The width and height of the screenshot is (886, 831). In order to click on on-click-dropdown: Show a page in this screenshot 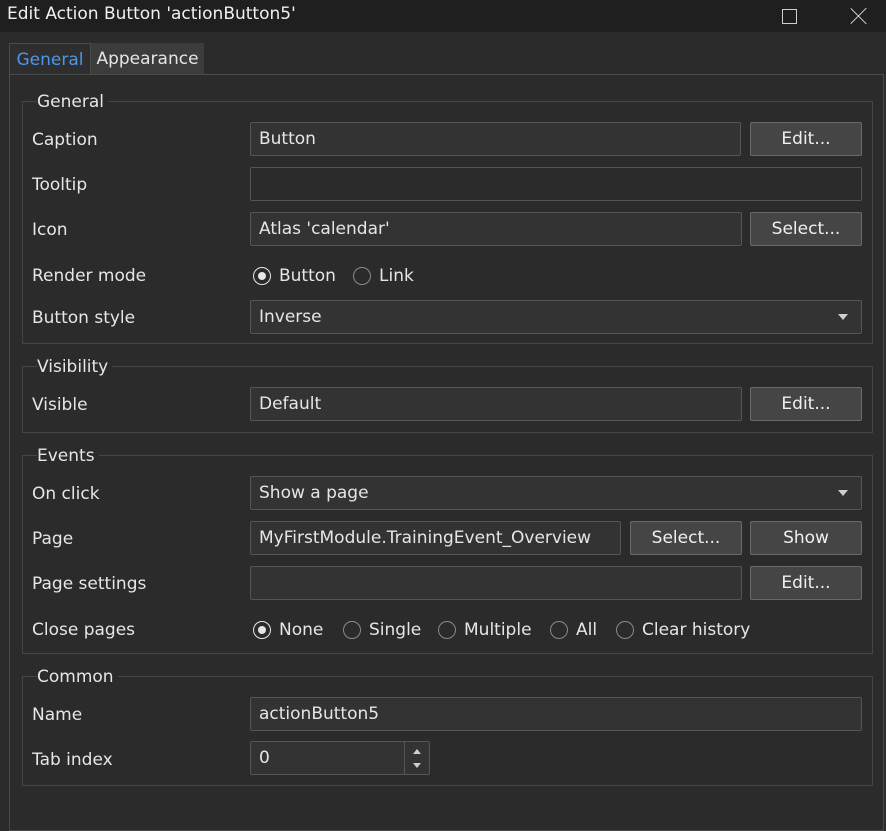, I will do `click(556, 493)`.